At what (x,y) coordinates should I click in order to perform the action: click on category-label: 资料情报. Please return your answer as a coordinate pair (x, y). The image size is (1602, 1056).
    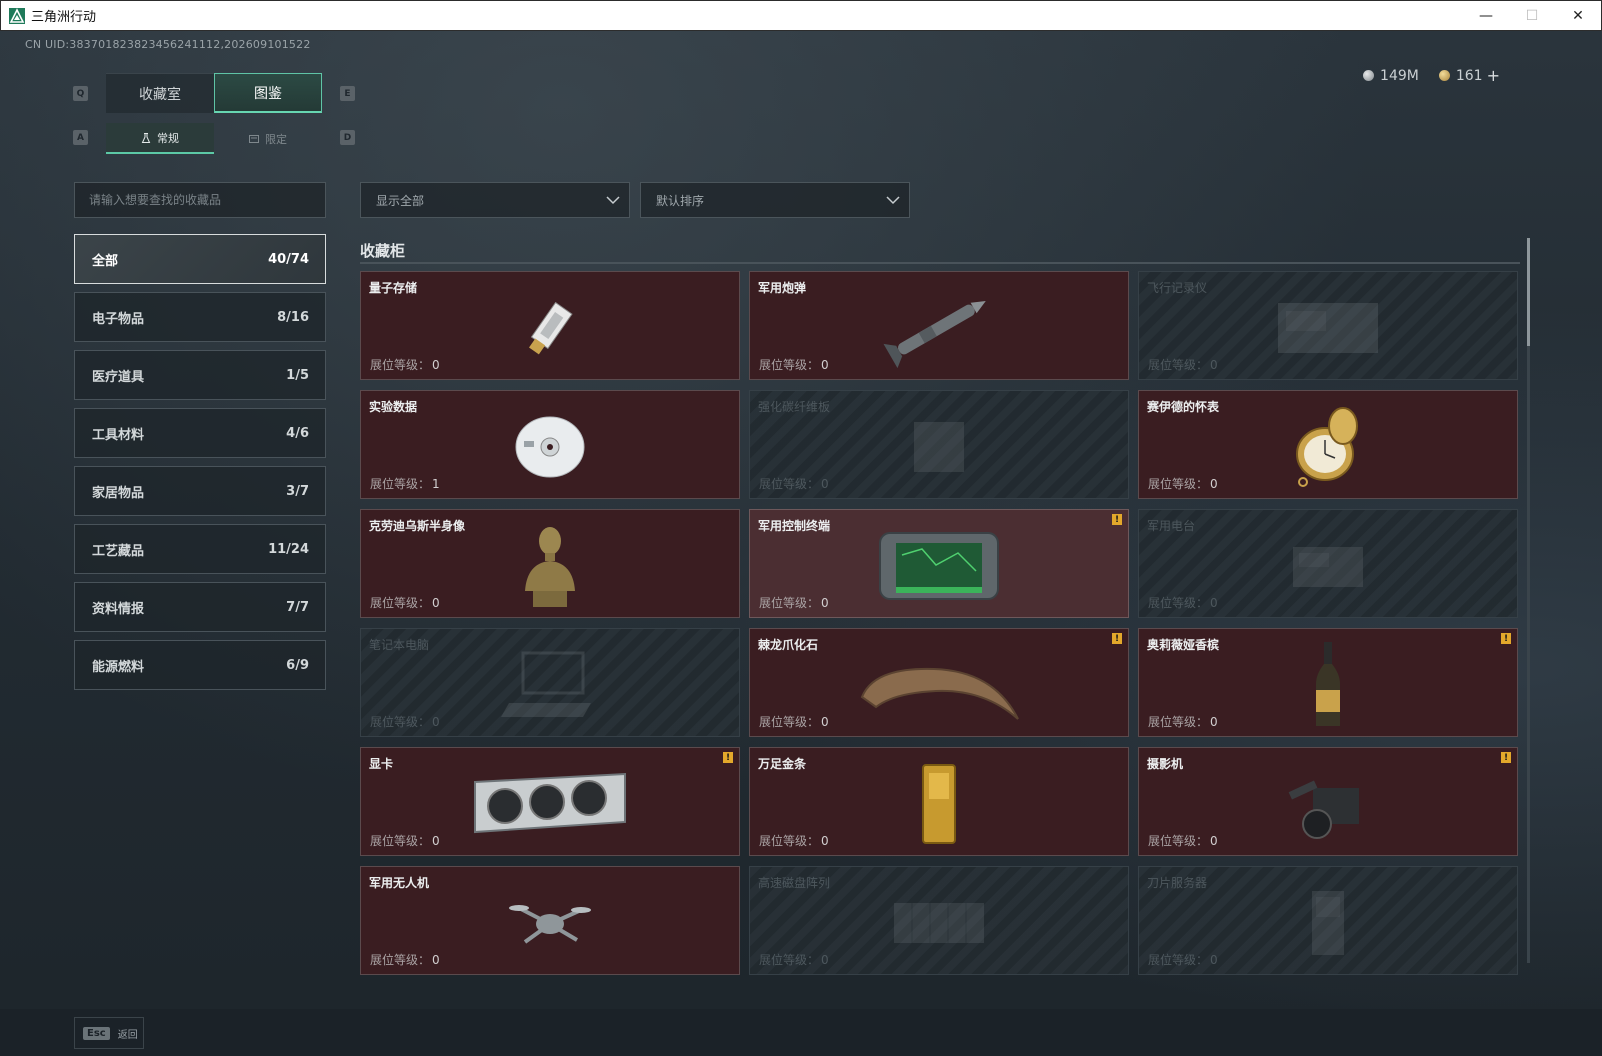
    Looking at the image, I should click on (118, 609).